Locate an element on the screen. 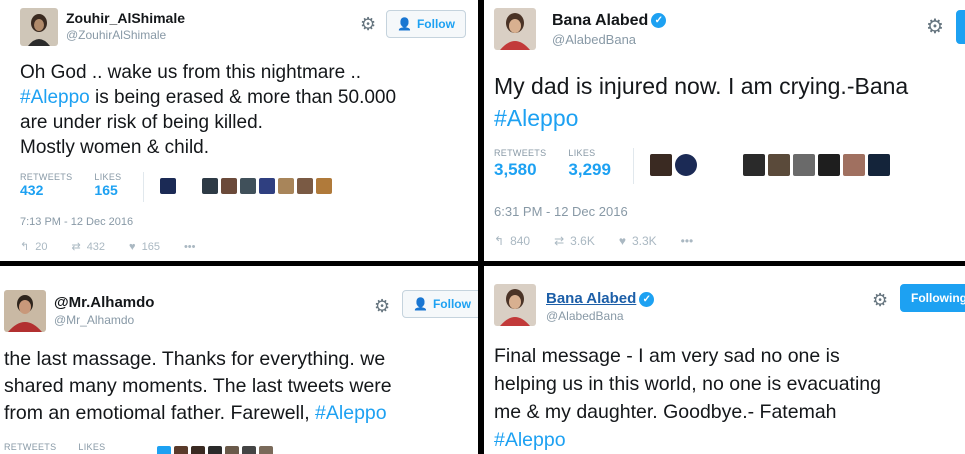  heart-icon: ♥ is located at coordinates (622, 241).